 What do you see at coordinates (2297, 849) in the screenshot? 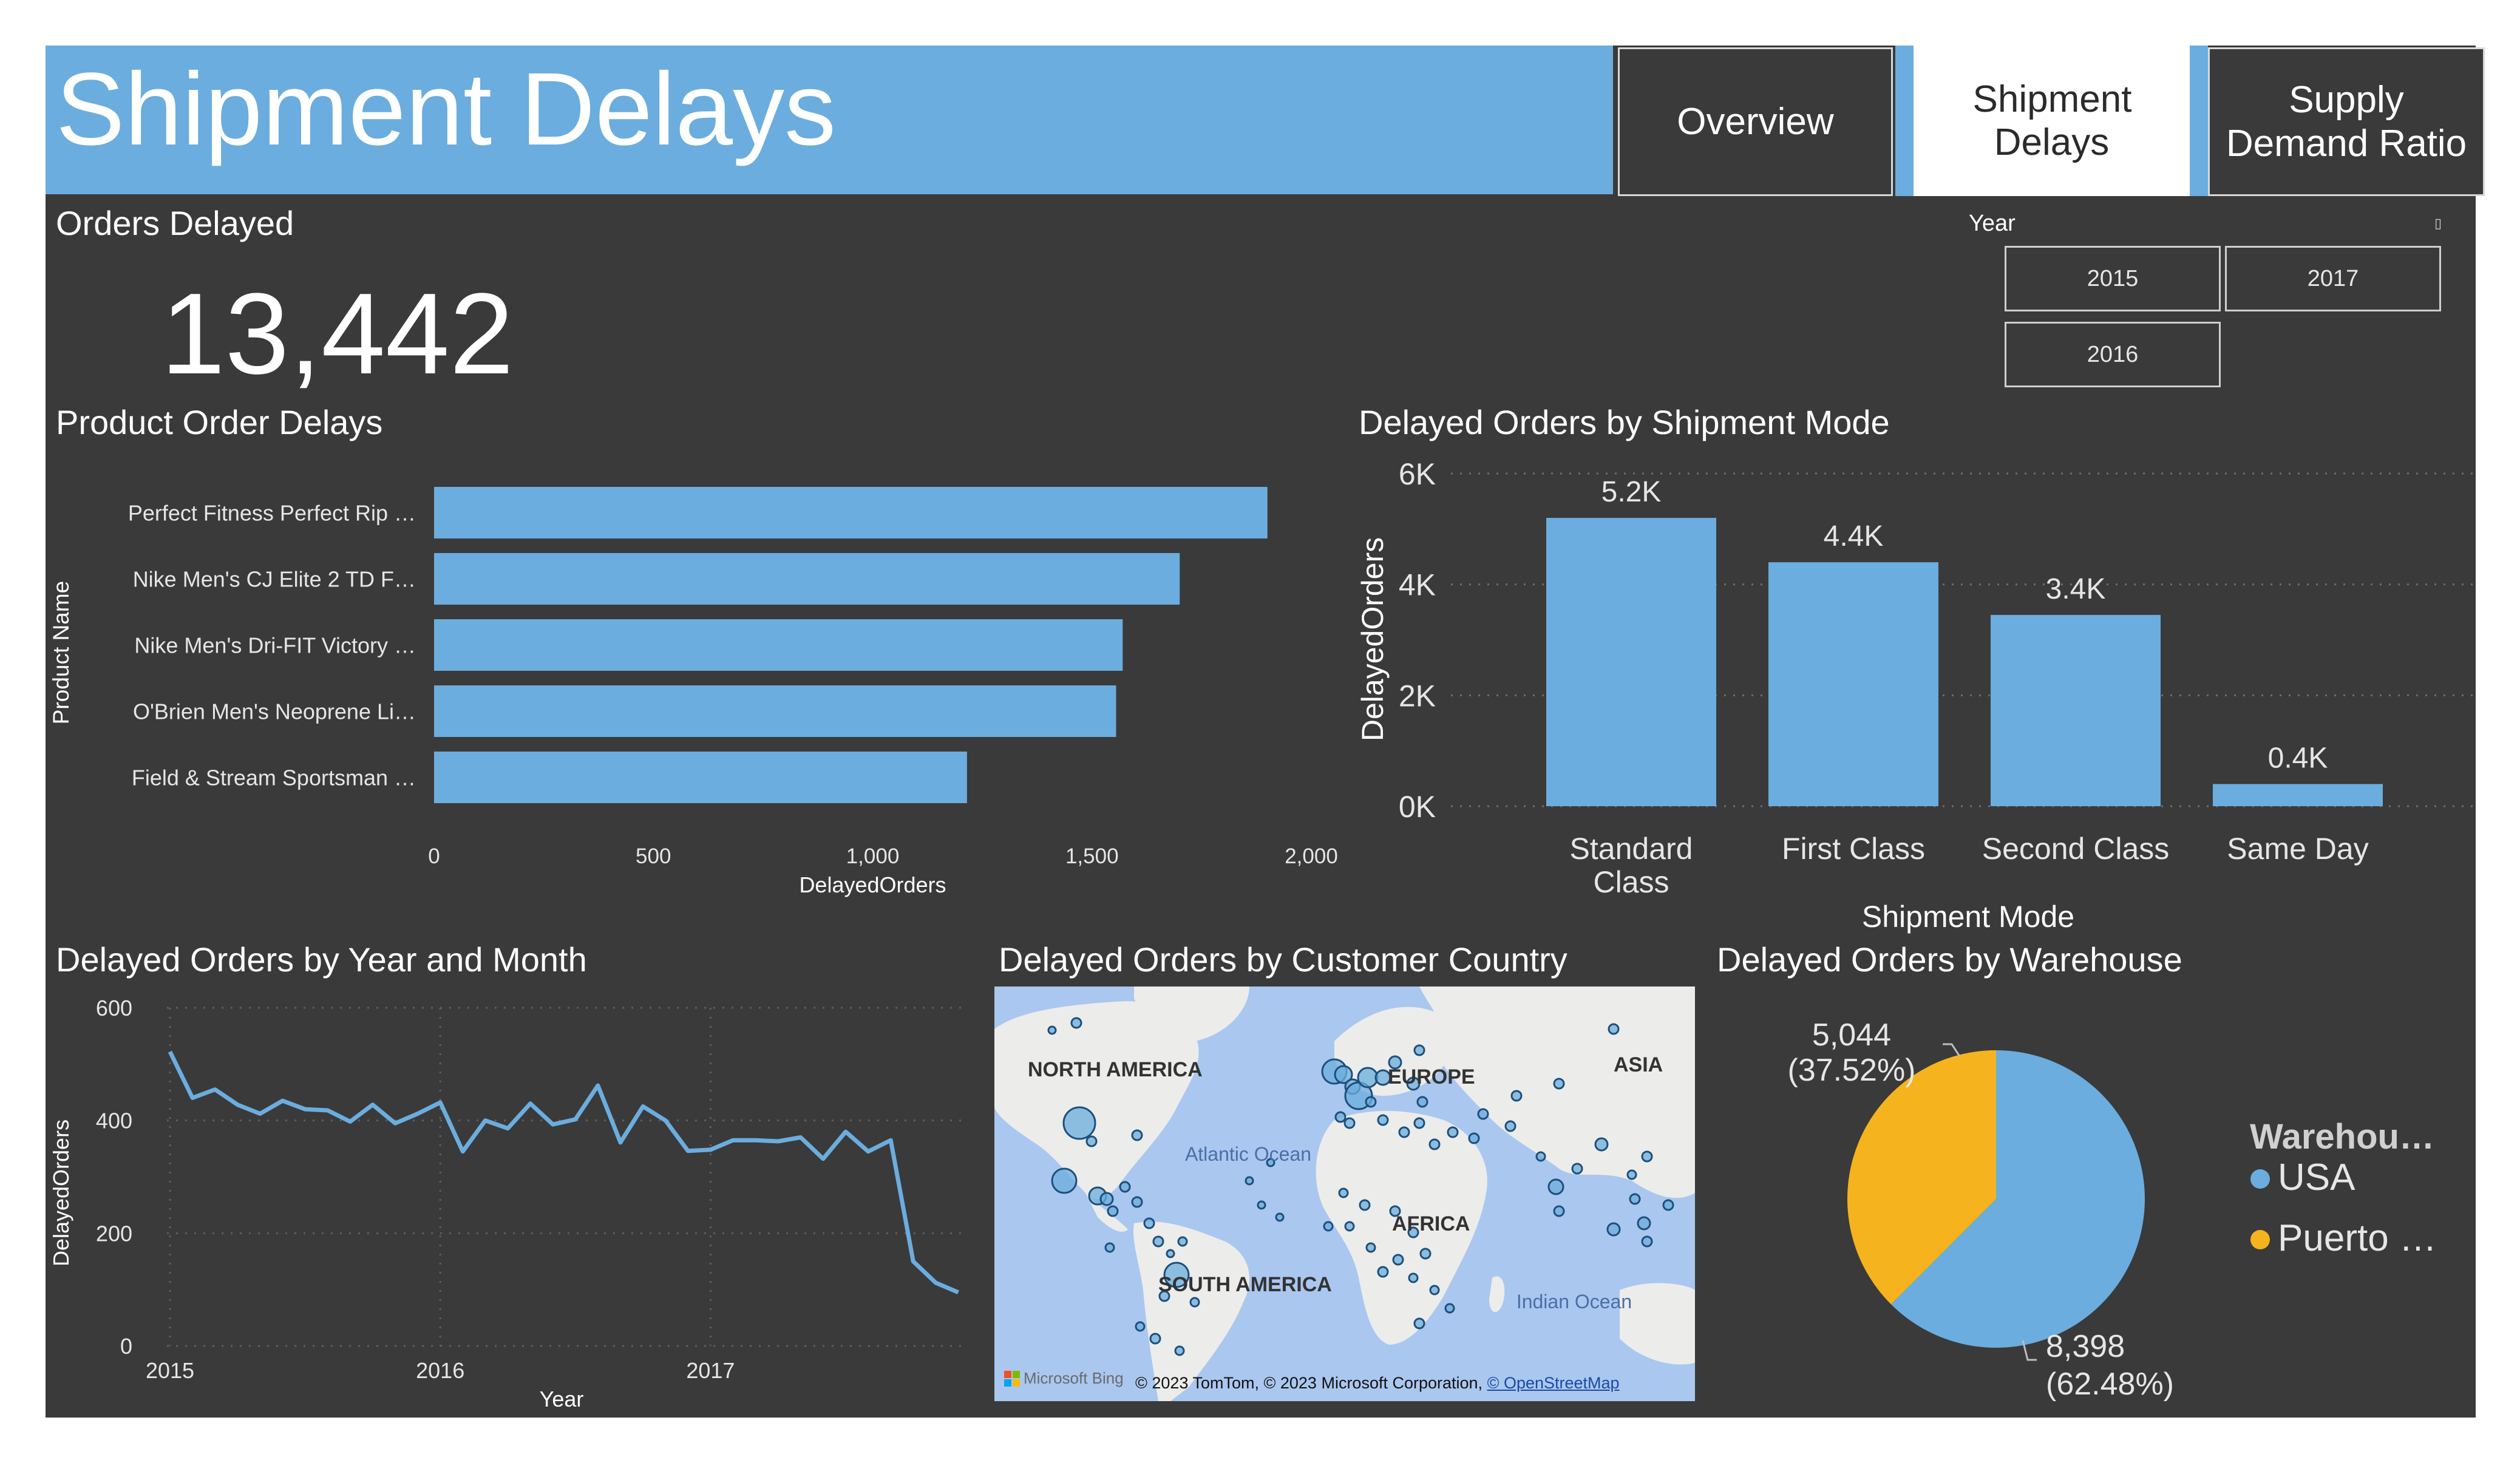
I see `mode-x-tick: Same Day` at bounding box center [2297, 849].